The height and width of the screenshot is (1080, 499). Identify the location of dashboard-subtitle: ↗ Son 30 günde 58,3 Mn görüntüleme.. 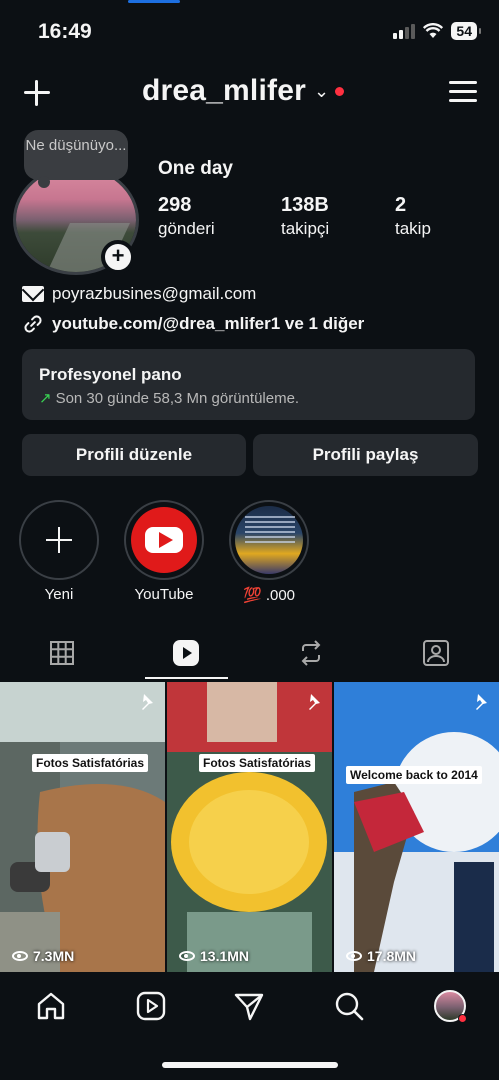
(169, 398).